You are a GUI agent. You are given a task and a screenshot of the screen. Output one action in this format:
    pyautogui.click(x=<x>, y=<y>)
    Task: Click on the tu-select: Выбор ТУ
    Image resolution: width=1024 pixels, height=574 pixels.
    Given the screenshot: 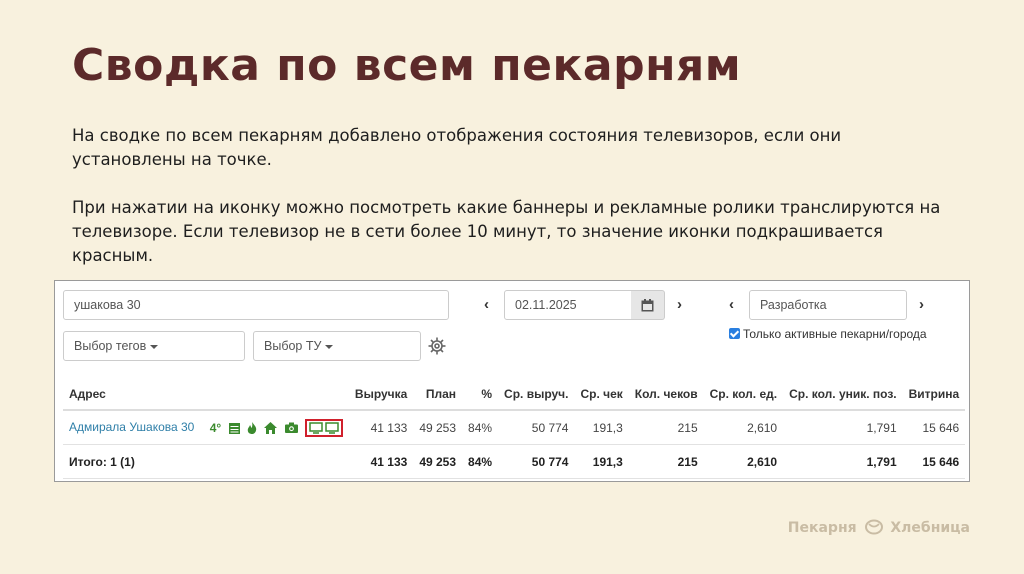 What is the action you would take?
    pyautogui.click(x=337, y=346)
    